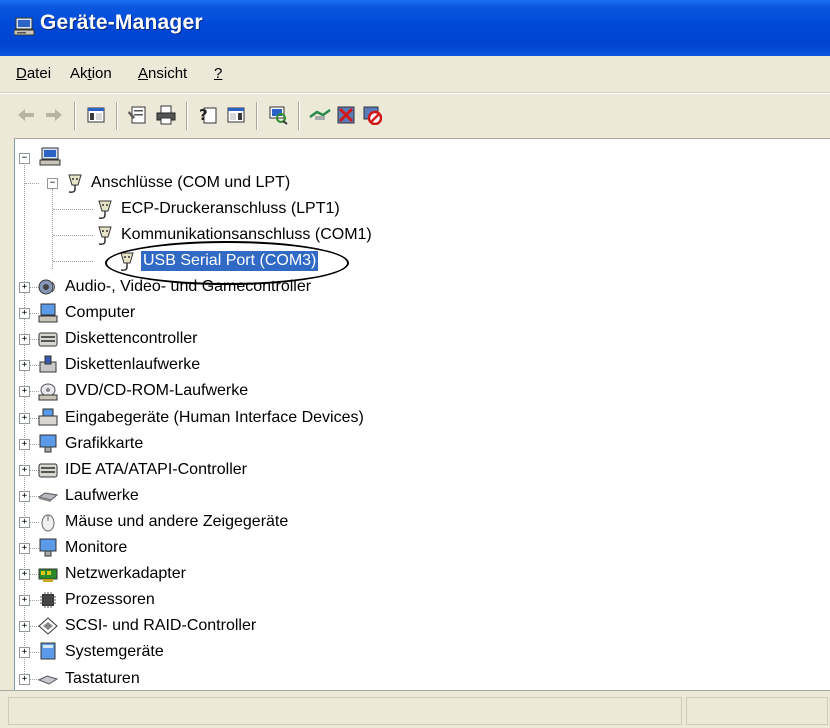  Describe the element at coordinates (757, 711) in the screenshot. I see `status-pane-secondary` at that location.